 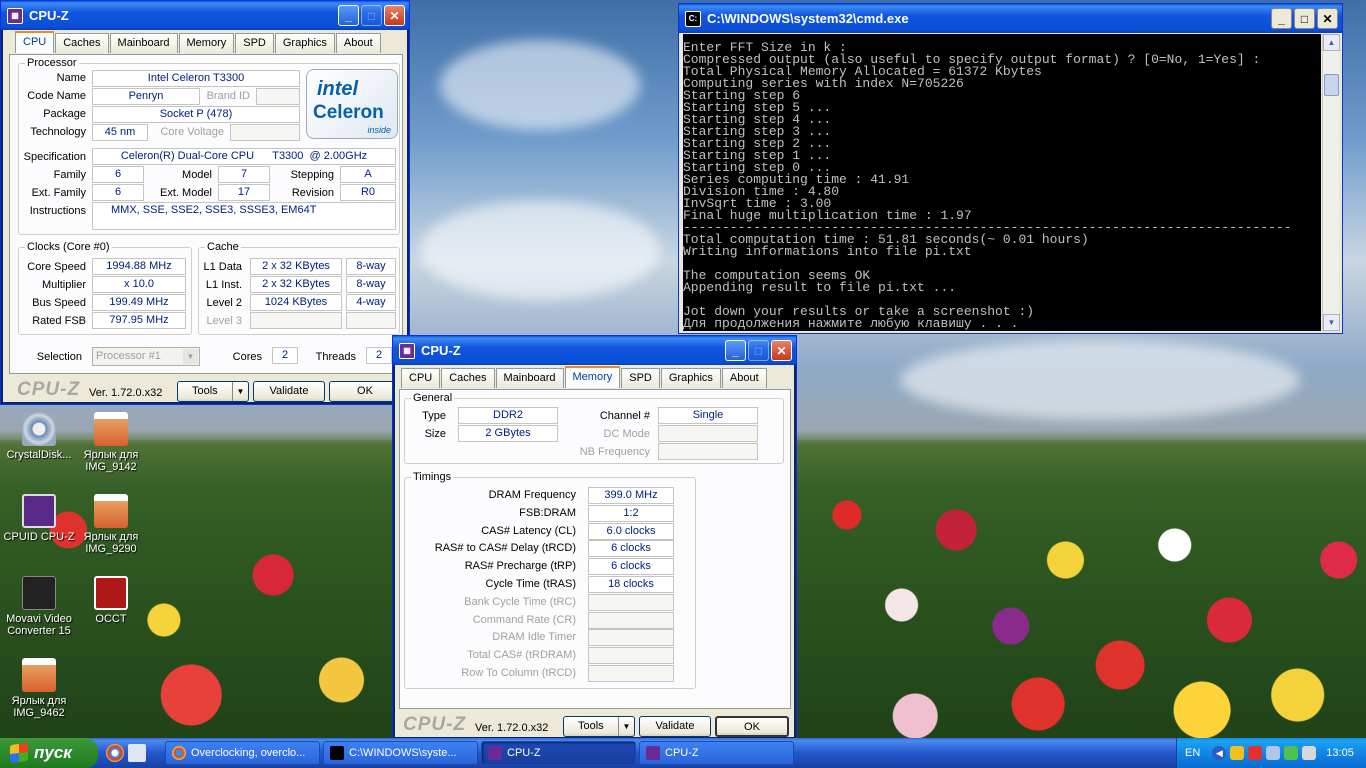 What do you see at coordinates (128, 356) in the screenshot?
I see `selection-value: Processor #1` at bounding box center [128, 356].